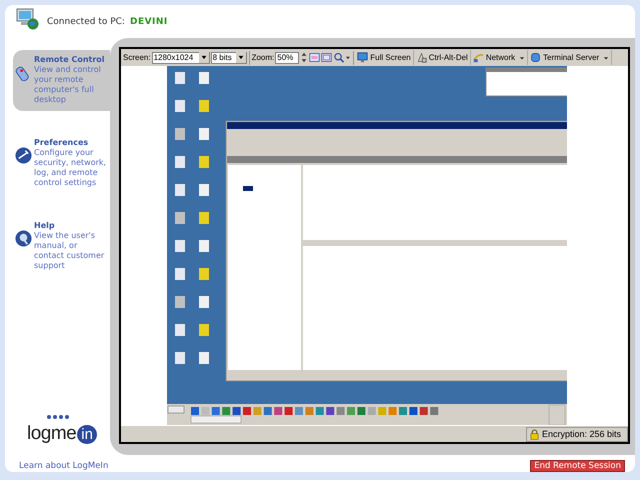 The width and height of the screenshot is (640, 480). I want to click on computer-globe-icon, so click(27, 19).